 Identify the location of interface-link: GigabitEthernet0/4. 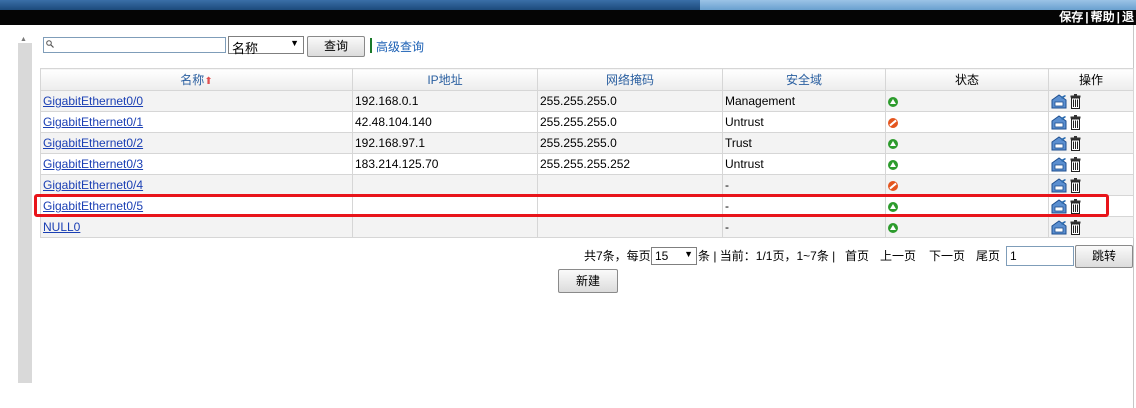
(93, 185).